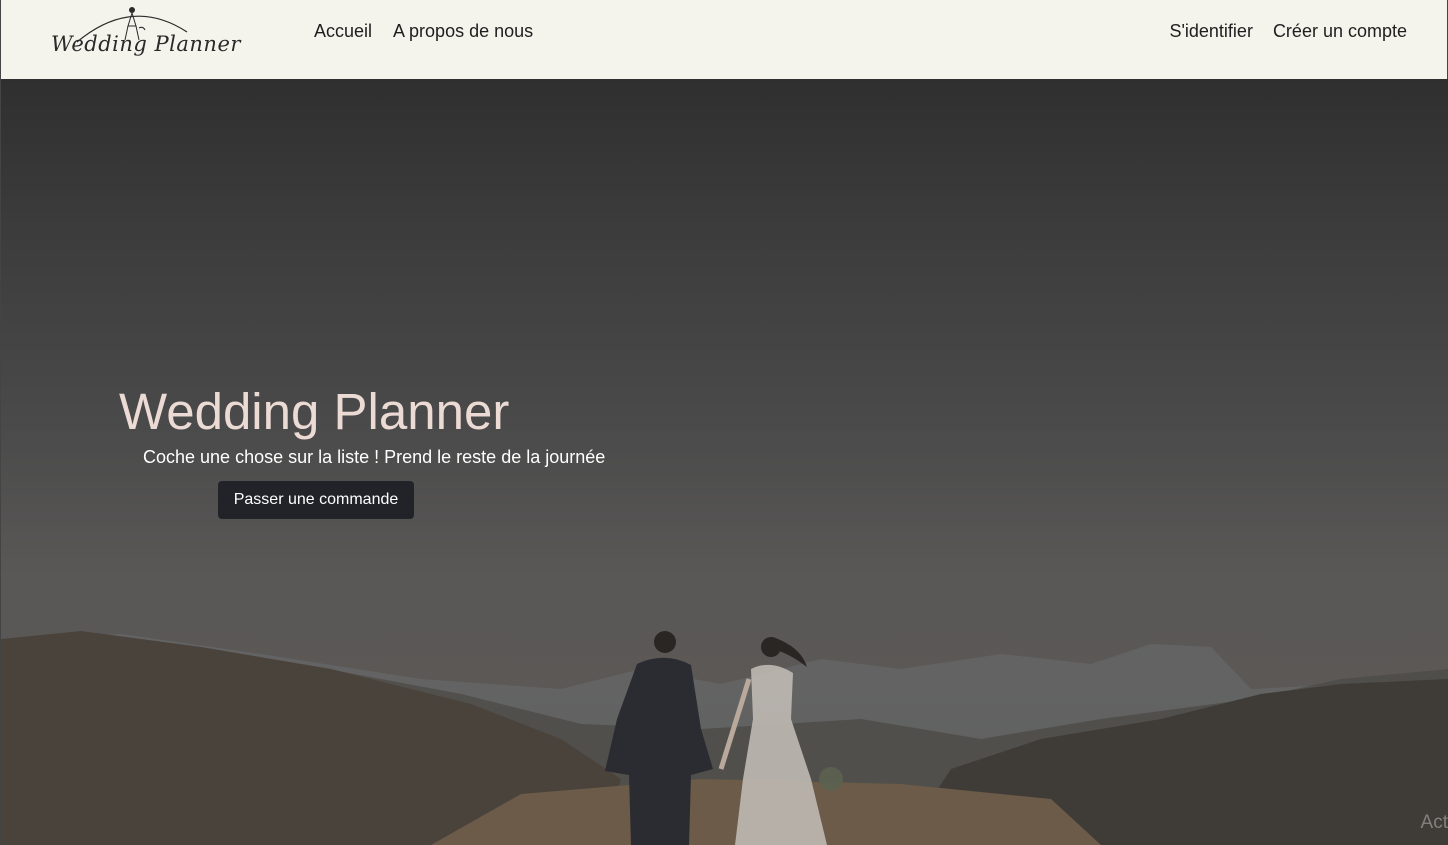 The height and width of the screenshot is (845, 1448). Describe the element at coordinates (146, 44) in the screenshot. I see `logo-text: Wedding Planner` at that location.